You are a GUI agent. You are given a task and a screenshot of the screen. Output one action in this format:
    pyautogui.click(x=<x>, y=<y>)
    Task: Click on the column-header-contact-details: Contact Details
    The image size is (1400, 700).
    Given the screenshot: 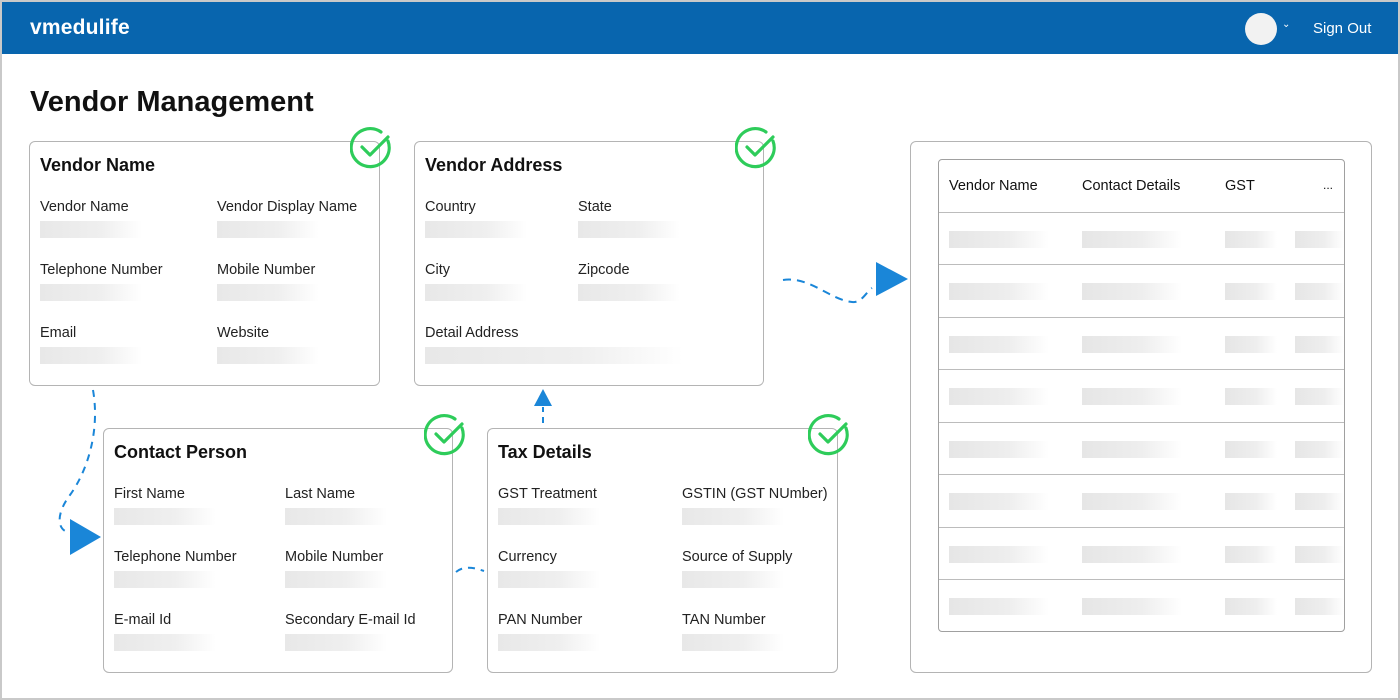 What is the action you would take?
    pyautogui.click(x=1131, y=186)
    